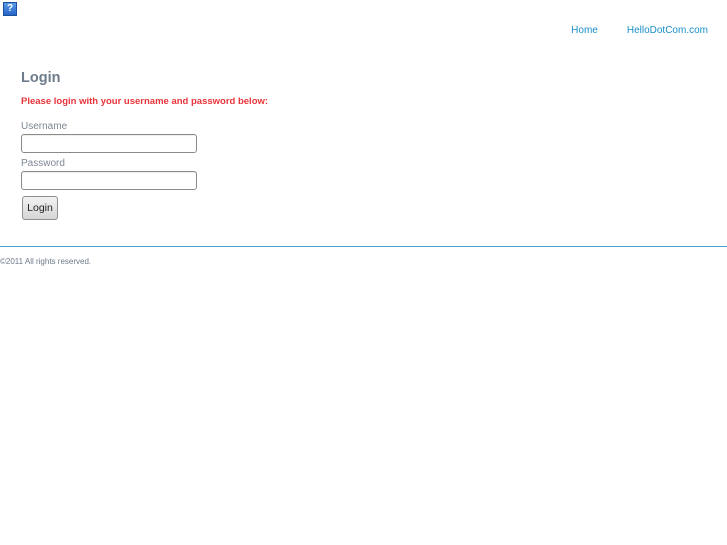  What do you see at coordinates (109, 143) in the screenshot?
I see `username-input` at bounding box center [109, 143].